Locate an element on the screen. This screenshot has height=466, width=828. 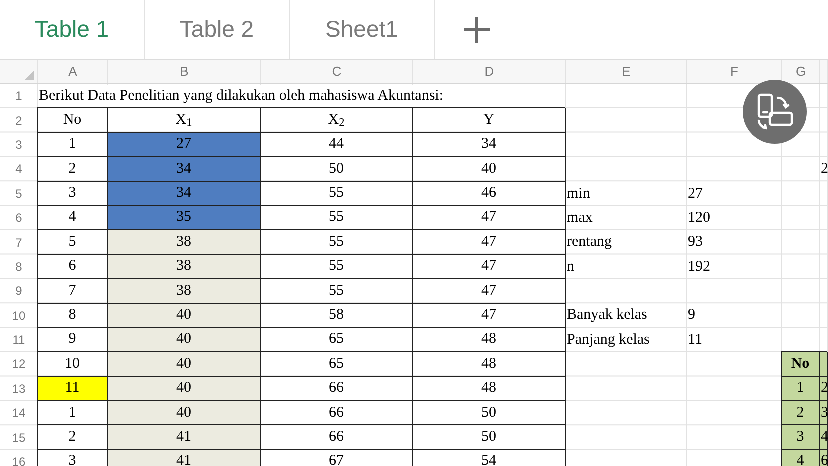
row-number: 8 is located at coordinates (19, 267).